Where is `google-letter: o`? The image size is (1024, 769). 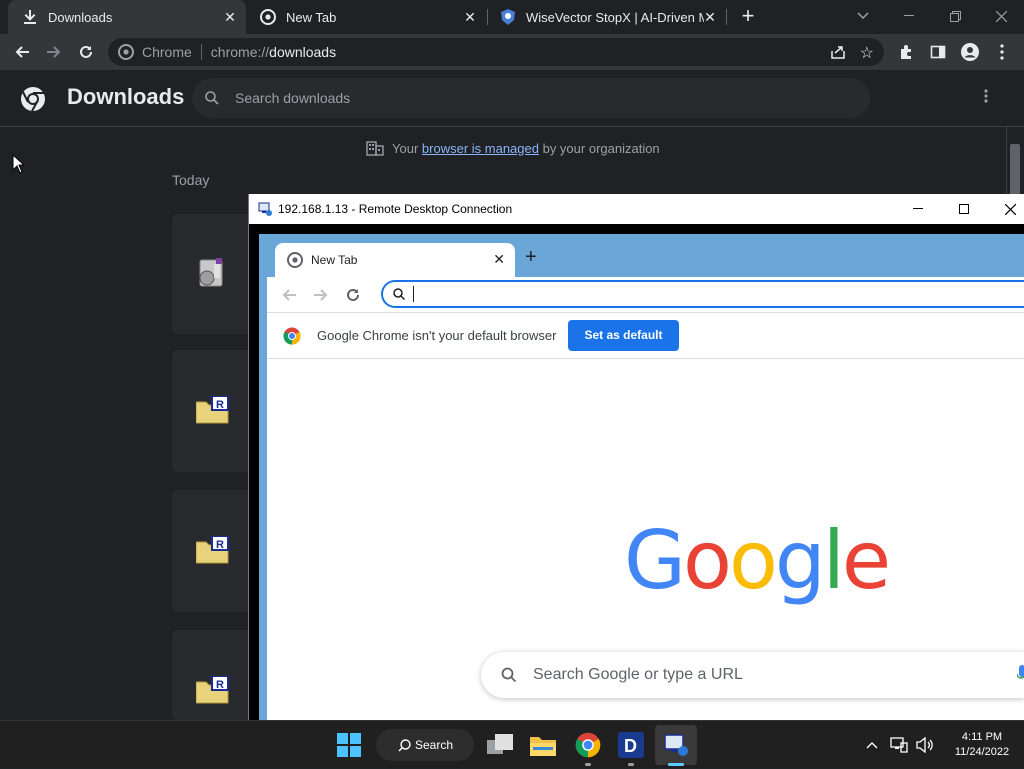 google-letter: o is located at coordinates (707, 560).